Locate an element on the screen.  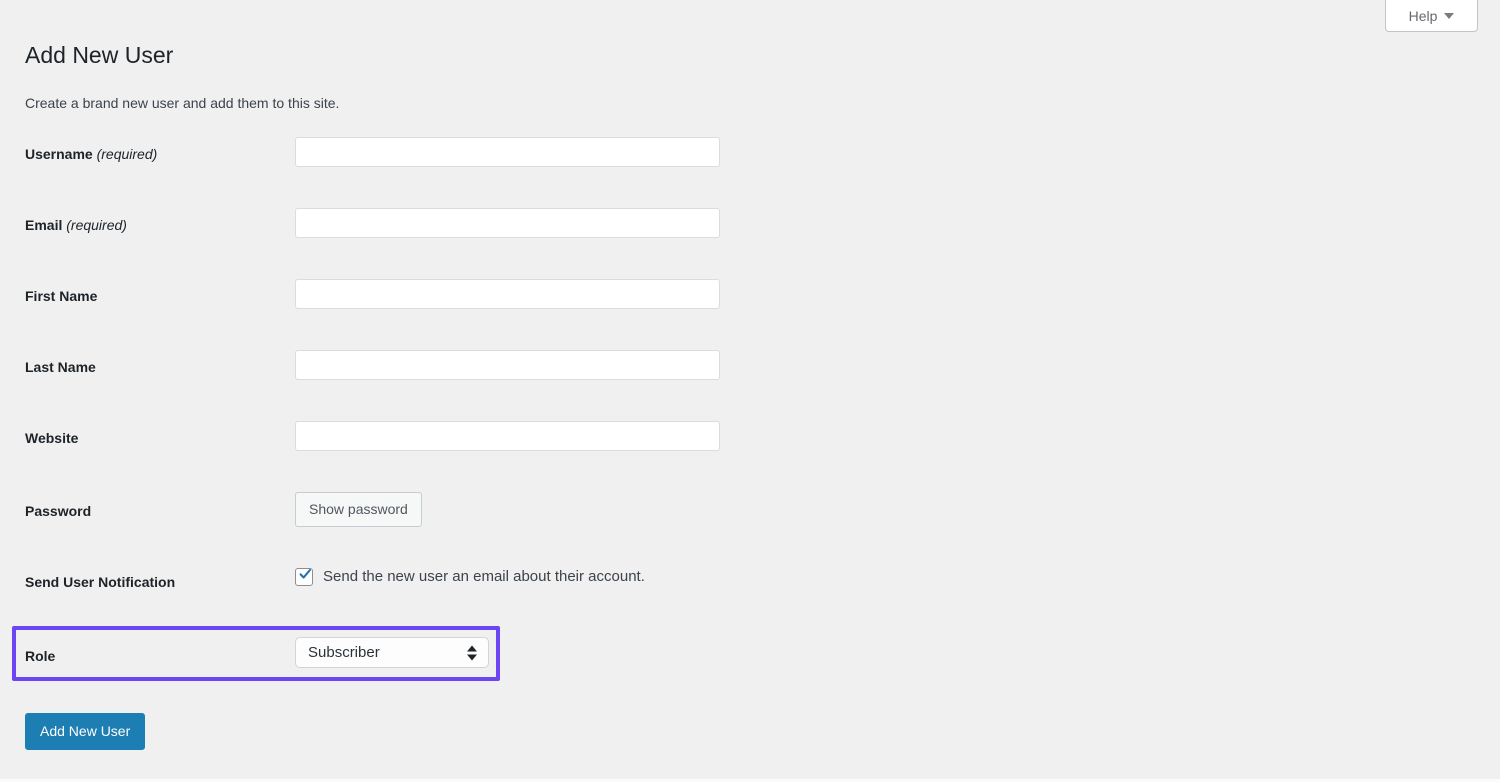
label-email: Email (required) is located at coordinates (76, 225).